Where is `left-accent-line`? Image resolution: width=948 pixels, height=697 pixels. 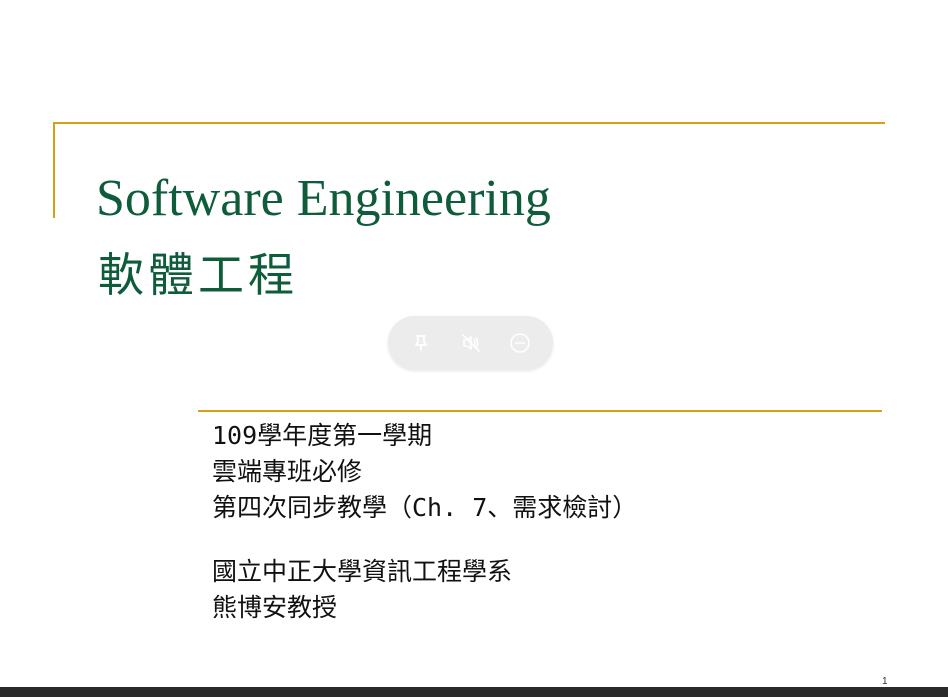
left-accent-line is located at coordinates (54, 170).